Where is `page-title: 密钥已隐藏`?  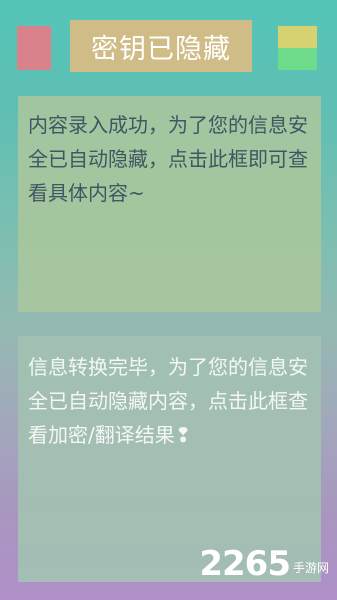
page-title: 密钥已隐藏 is located at coordinates (161, 49).